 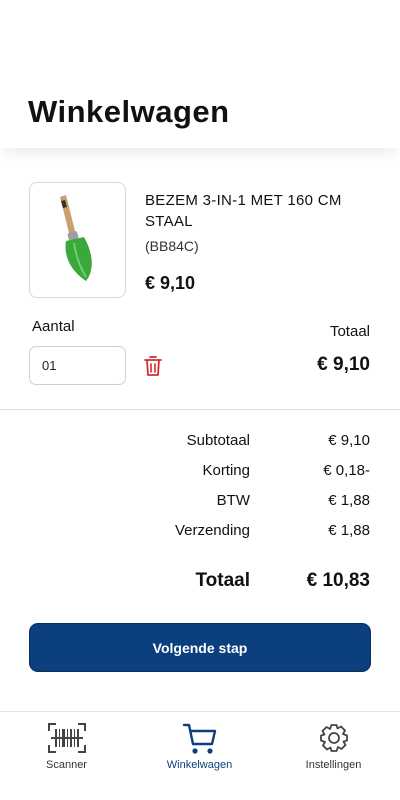 I want to click on tab-label: Scanner, so click(x=66, y=765).